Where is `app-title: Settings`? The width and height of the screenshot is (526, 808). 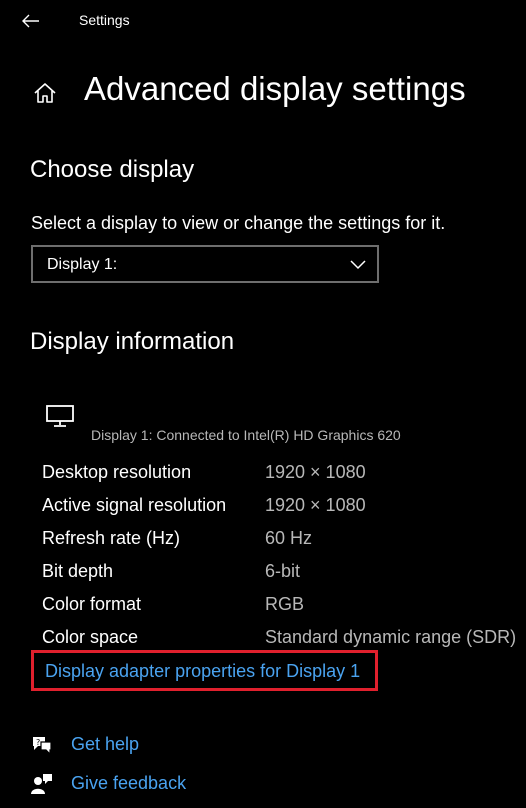 app-title: Settings is located at coordinates (104, 20).